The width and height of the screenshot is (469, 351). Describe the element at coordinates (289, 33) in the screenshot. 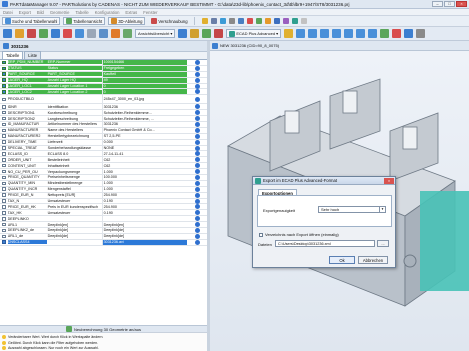

I see `view-front-icon` at that location.